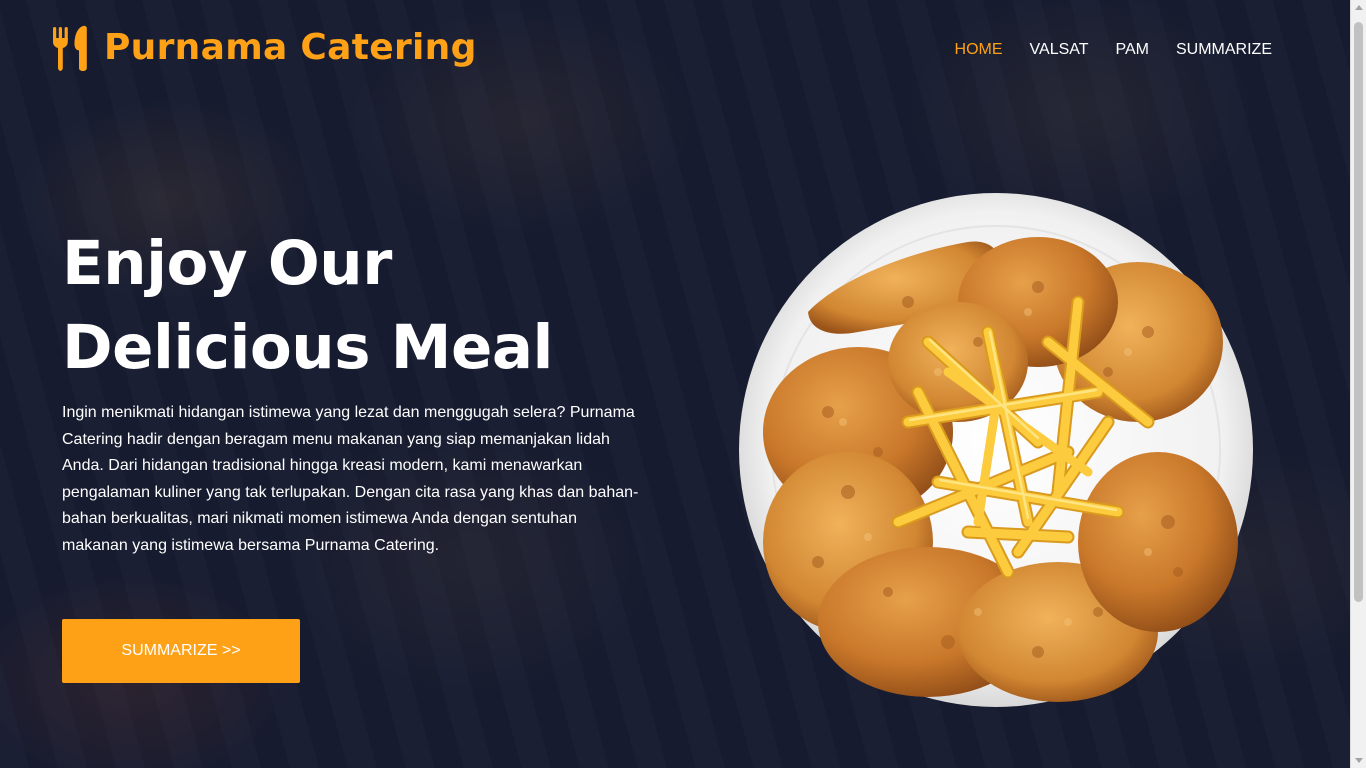  What do you see at coordinates (1059, 50) in the screenshot?
I see `nav-valsat: VALSAT` at bounding box center [1059, 50].